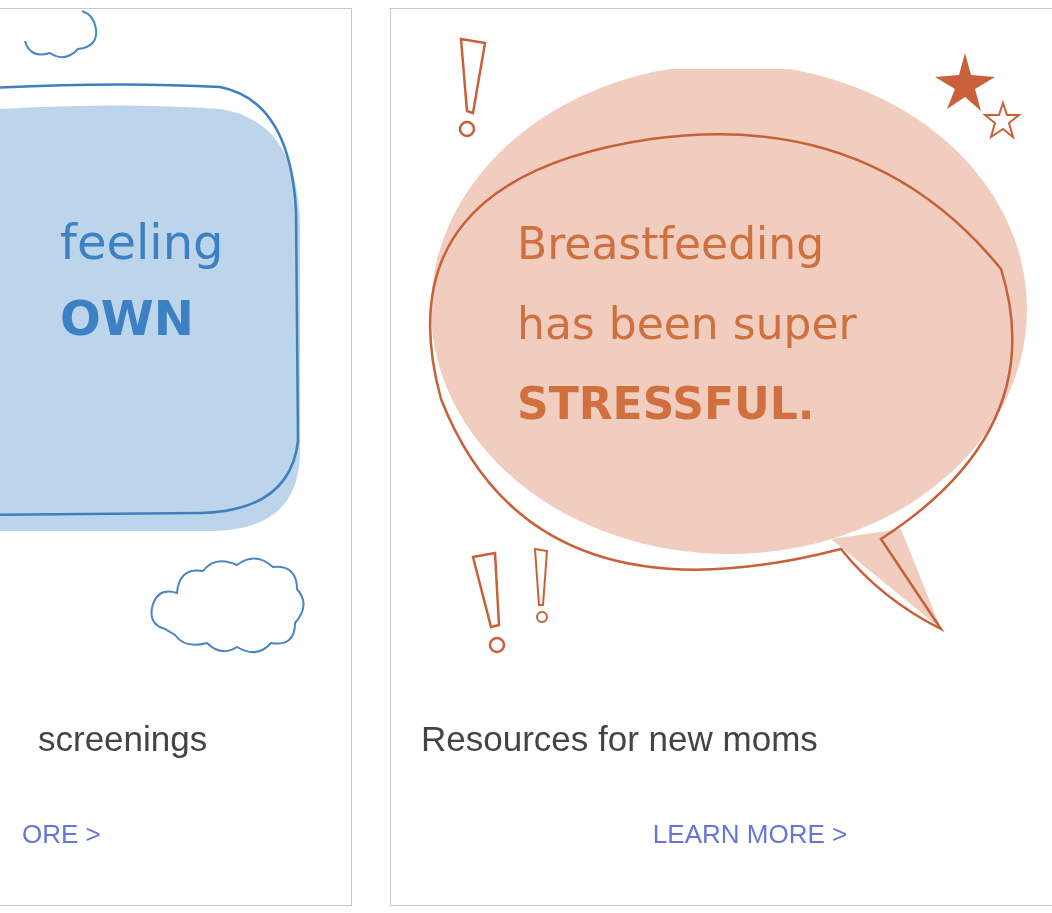  I want to click on learn-more-link: LEARN MORE >, so click(750, 834).